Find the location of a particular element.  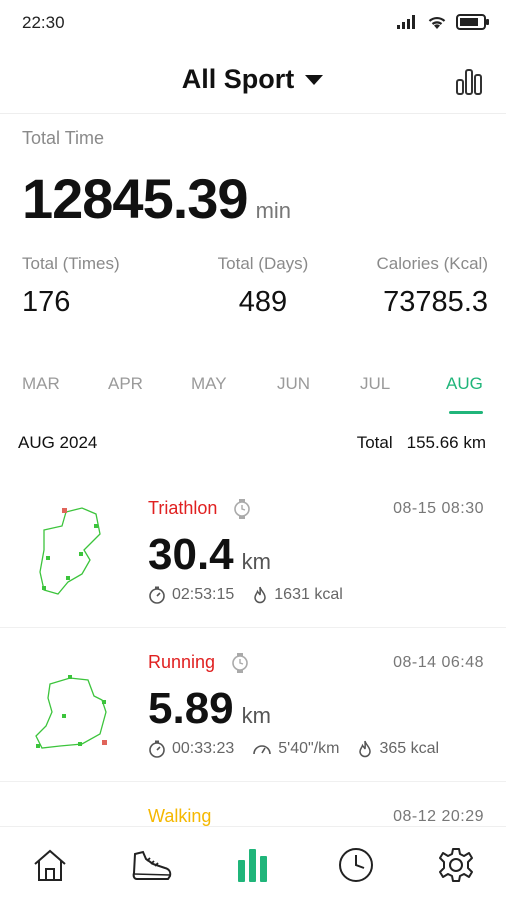

stat-label: Total (Times) is located at coordinates (71, 263).